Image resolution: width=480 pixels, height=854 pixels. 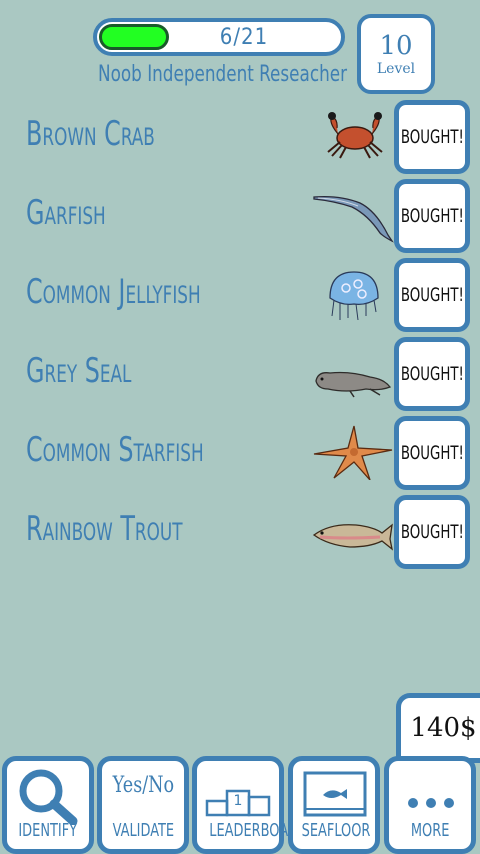 What do you see at coordinates (244, 37) in the screenshot?
I see `progress-text: 6/21` at bounding box center [244, 37].